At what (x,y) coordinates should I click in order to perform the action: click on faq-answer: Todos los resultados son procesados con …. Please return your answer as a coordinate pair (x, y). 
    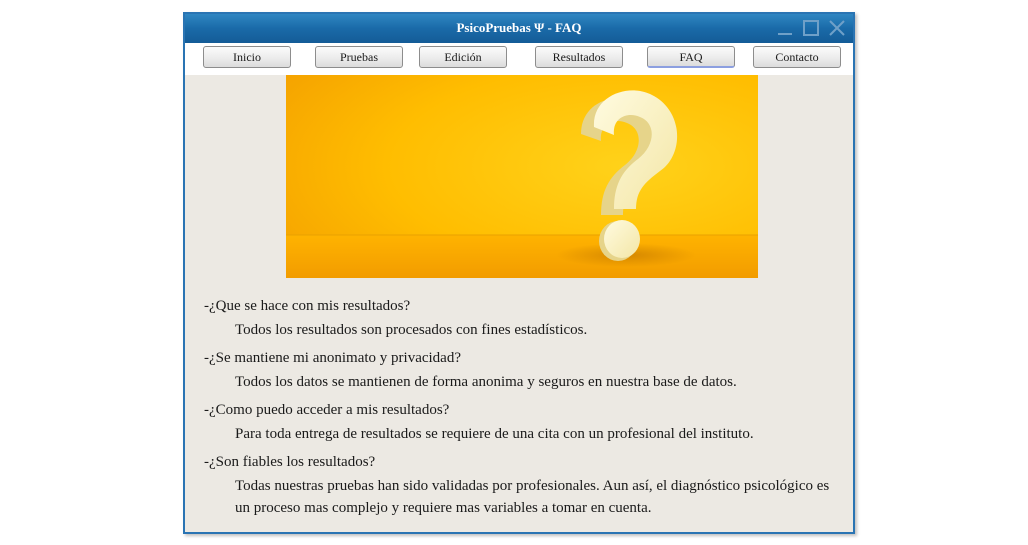
    Looking at the image, I should click on (411, 330).